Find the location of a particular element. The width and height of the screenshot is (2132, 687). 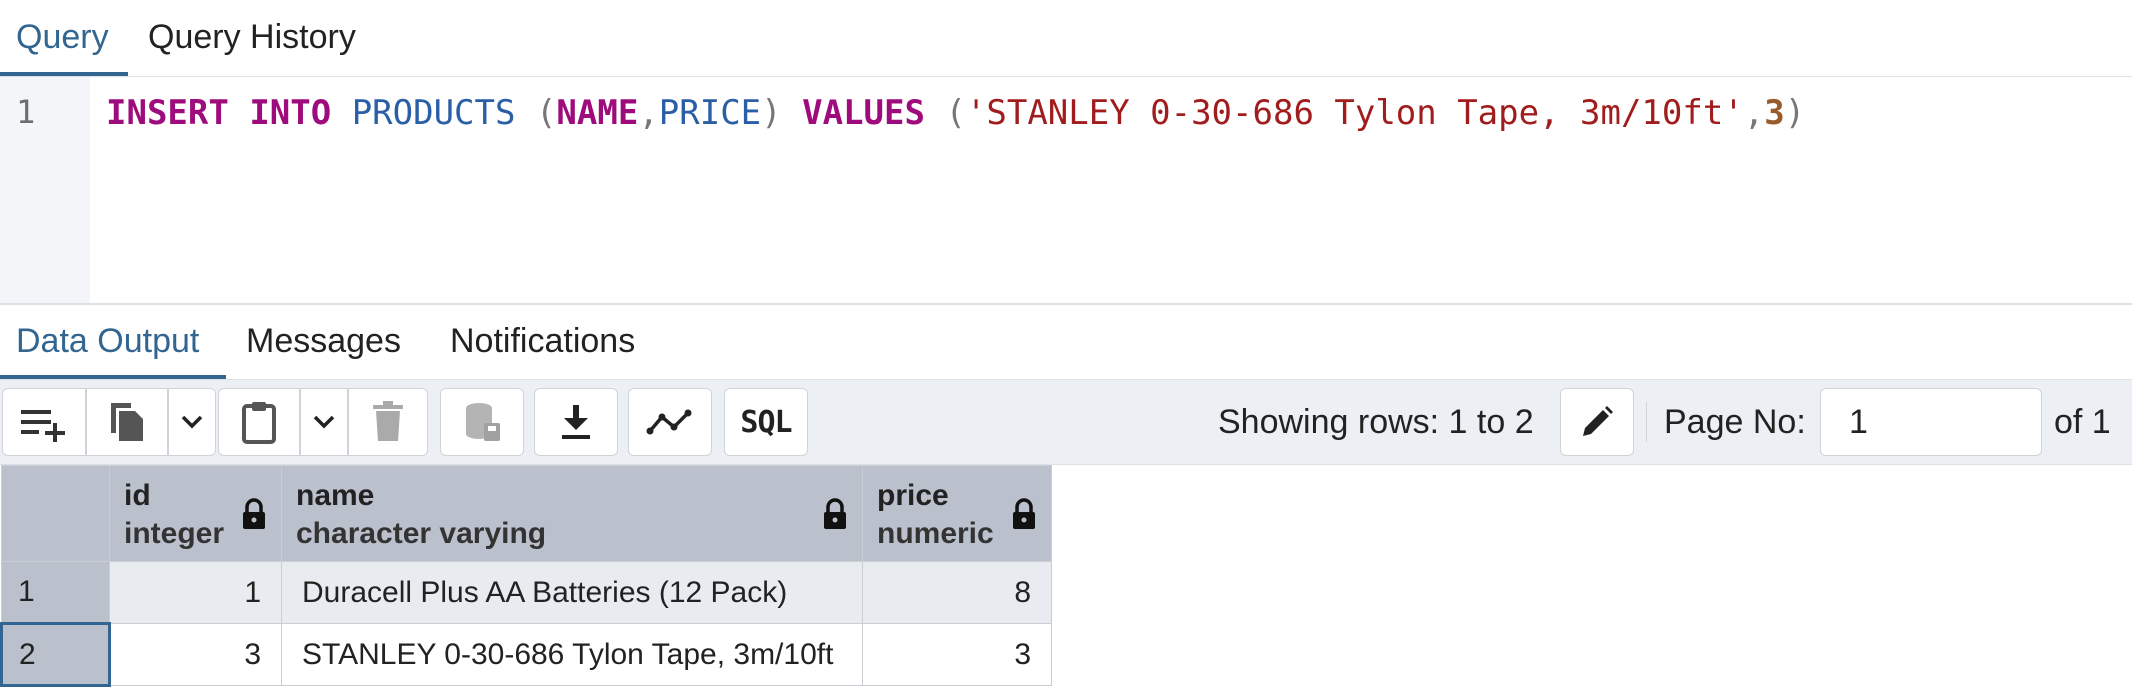

pencil-icon is located at coordinates (1598, 421).